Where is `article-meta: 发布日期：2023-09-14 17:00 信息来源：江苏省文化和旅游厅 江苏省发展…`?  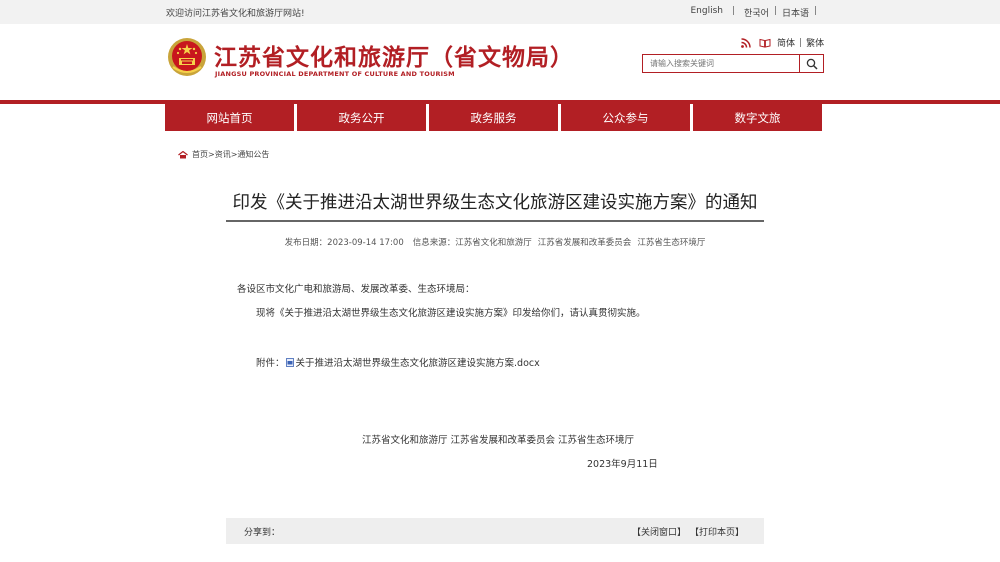 article-meta: 发布日期：2023-09-14 17:00 信息来源：江苏省文化和旅游厅 江苏省发展… is located at coordinates (495, 242).